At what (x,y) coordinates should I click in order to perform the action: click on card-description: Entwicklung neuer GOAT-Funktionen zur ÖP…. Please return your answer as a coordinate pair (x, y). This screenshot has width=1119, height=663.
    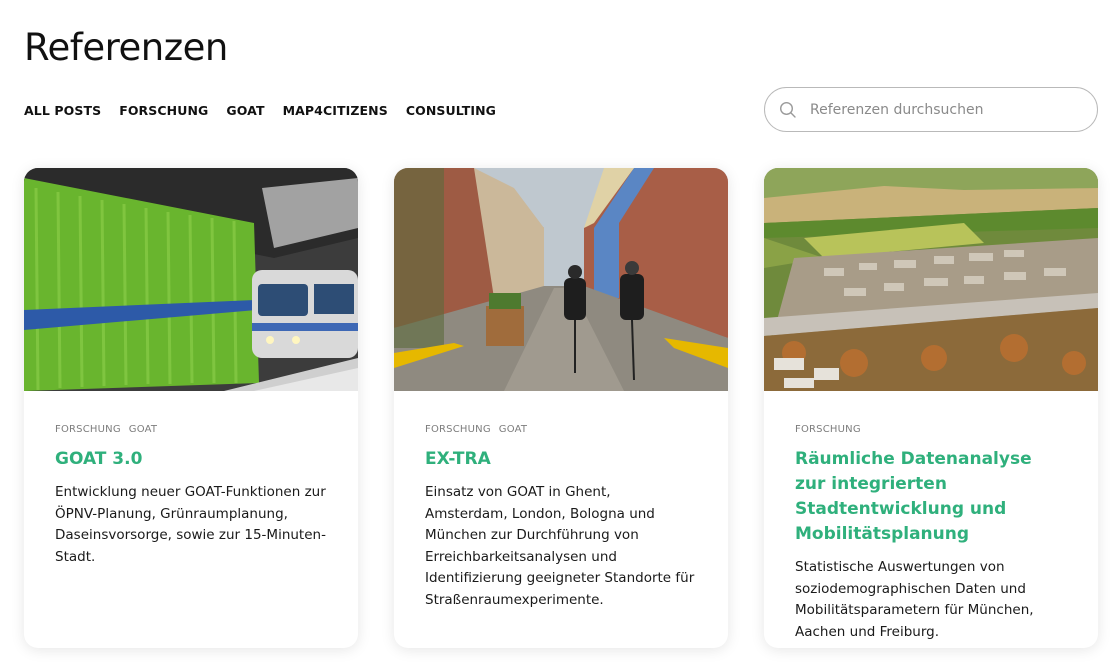
    Looking at the image, I should click on (190, 524).